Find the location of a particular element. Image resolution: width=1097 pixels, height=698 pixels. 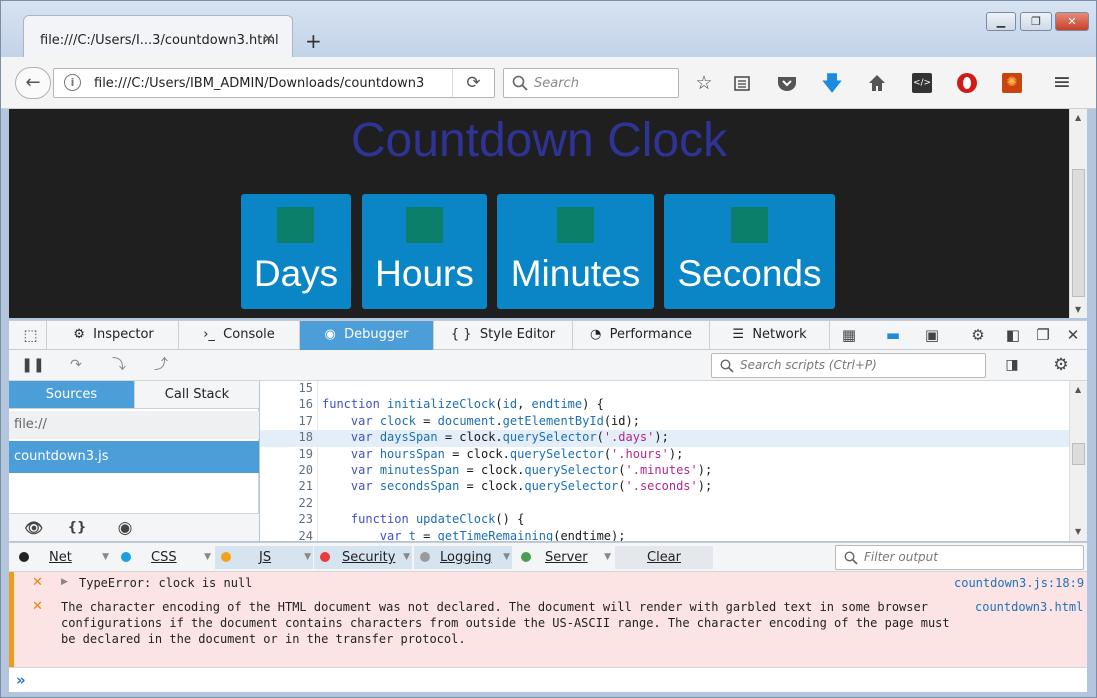

pocket-icon is located at coordinates (787, 83).